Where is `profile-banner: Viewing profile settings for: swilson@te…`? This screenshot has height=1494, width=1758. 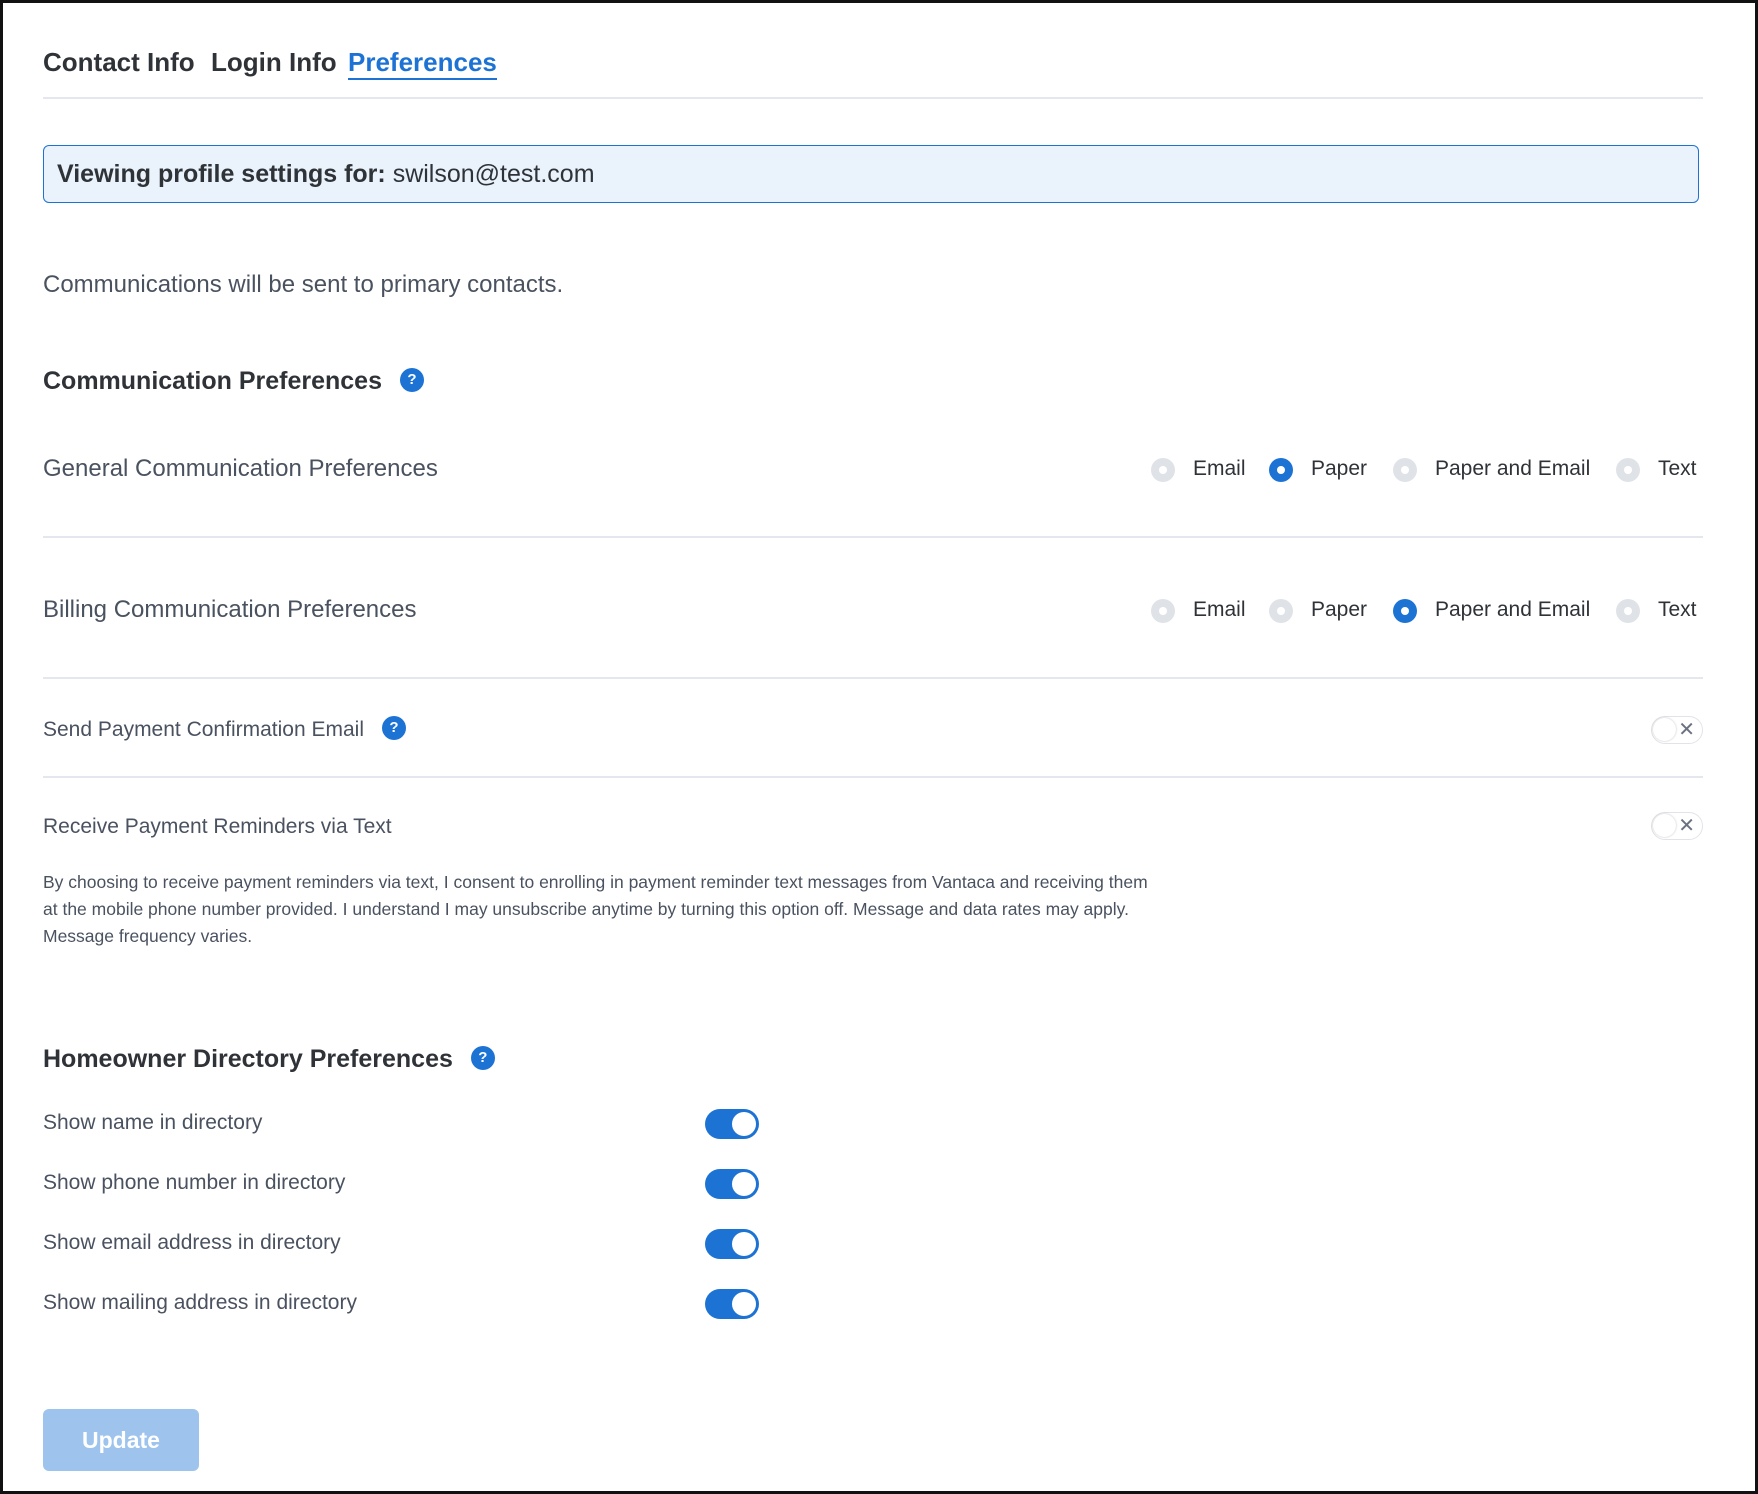 profile-banner: Viewing profile settings for: swilson@te… is located at coordinates (871, 174).